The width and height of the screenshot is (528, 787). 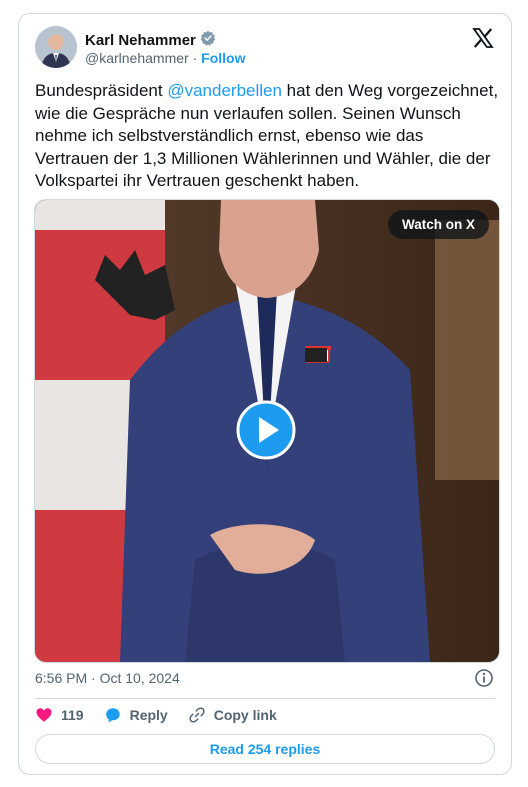 What do you see at coordinates (223, 58) in the screenshot?
I see `follow-button: Follow` at bounding box center [223, 58].